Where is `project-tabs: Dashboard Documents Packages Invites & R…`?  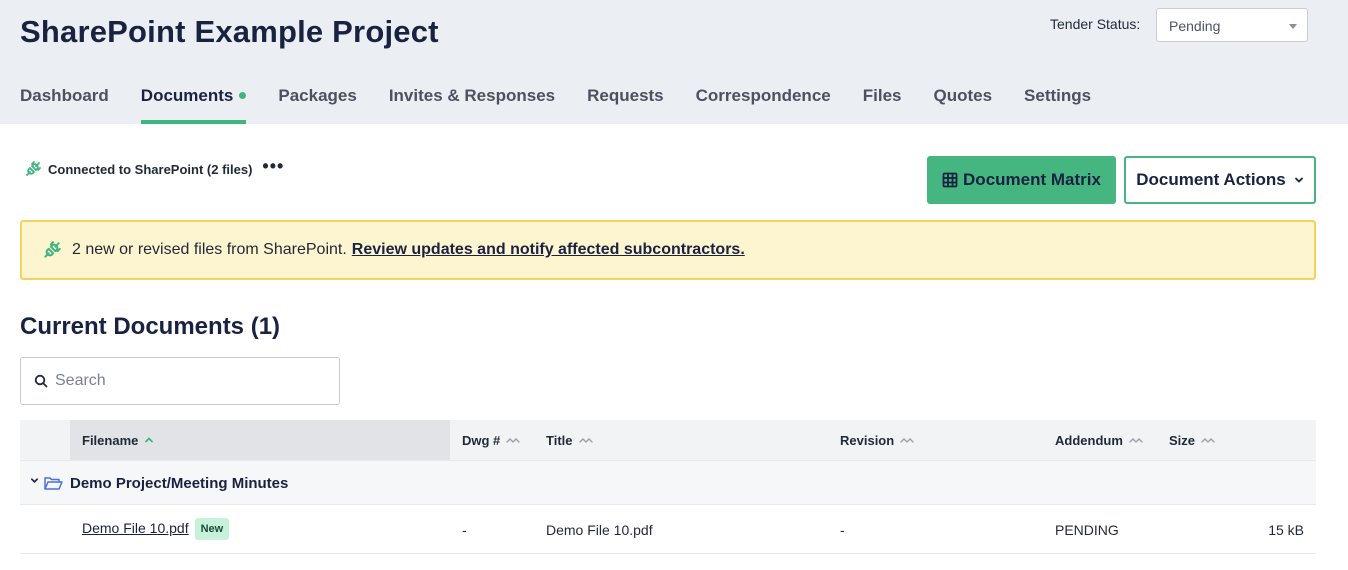
project-tabs: Dashboard Documents Packages Invites & R… is located at coordinates (571, 105).